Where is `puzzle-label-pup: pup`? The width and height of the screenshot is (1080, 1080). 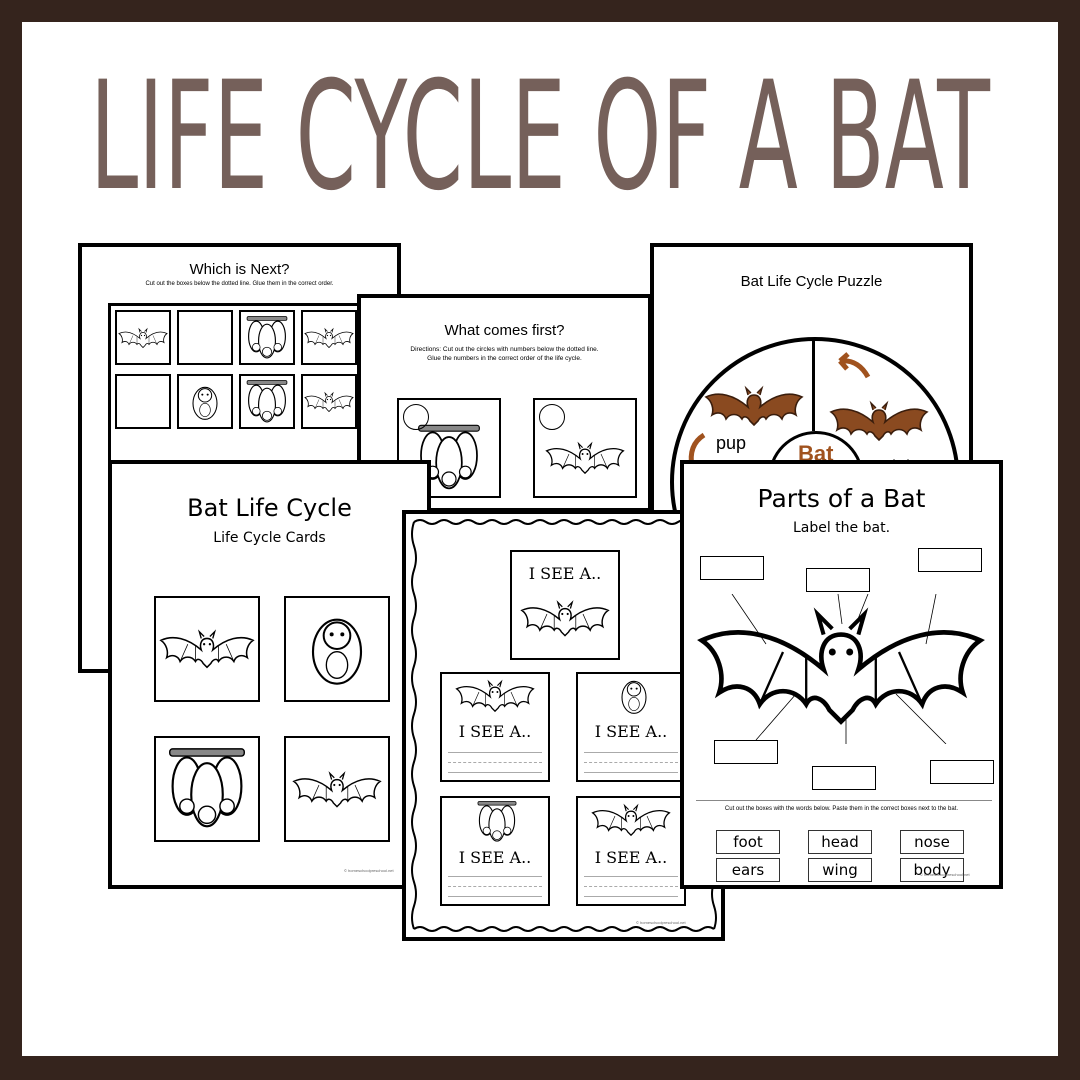 puzzle-label-pup: pup is located at coordinates (731, 443).